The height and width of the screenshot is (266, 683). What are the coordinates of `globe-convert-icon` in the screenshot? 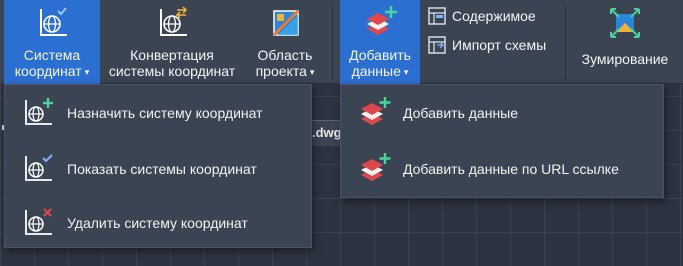 It's located at (172, 23).